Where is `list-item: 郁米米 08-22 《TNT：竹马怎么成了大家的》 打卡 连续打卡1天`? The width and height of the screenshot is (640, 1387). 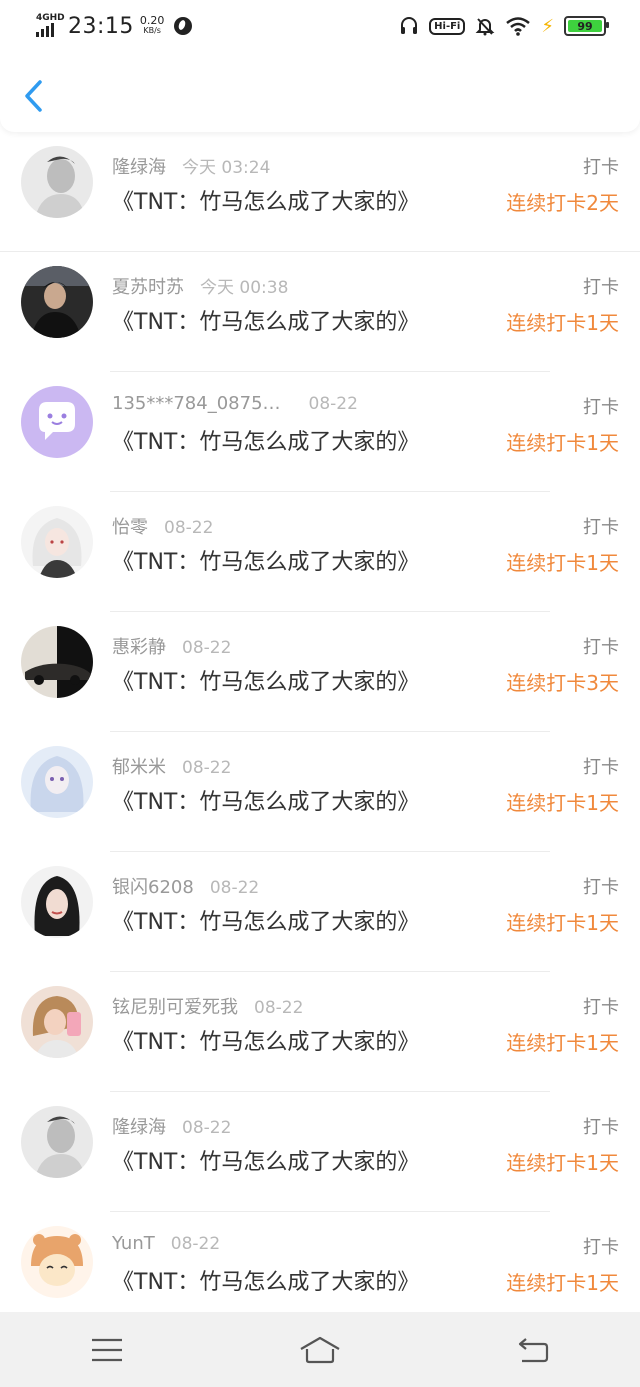
list-item: 郁米米 08-22 《TNT：竹马怎么成了大家的》 打卡 连续打卡1天 is located at coordinates (320, 792).